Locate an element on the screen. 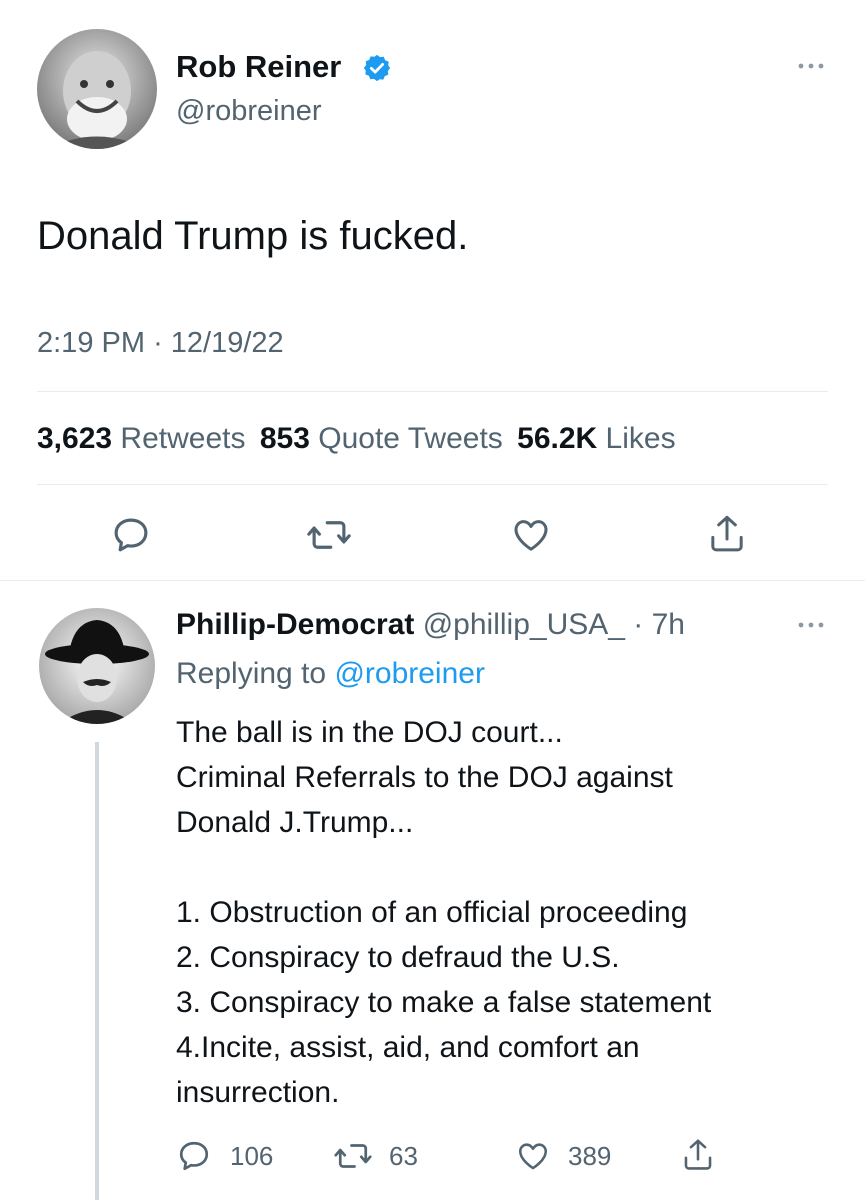  retweets-stat: 3,623 Retweets is located at coordinates (145, 438).